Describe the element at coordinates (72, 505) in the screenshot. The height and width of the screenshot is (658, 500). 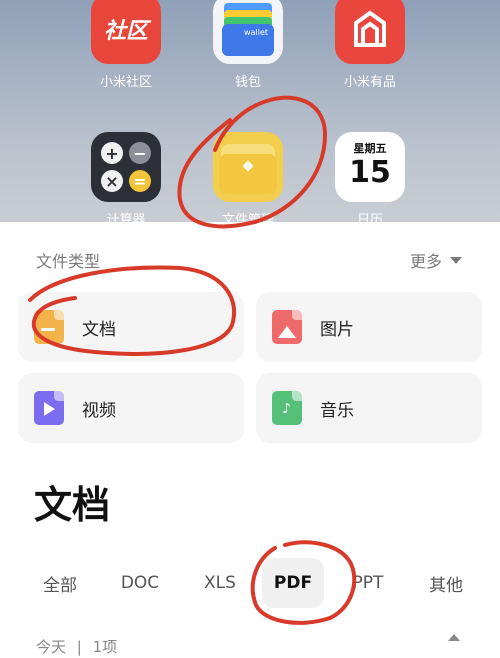
I see `documents-title: 文档` at that location.